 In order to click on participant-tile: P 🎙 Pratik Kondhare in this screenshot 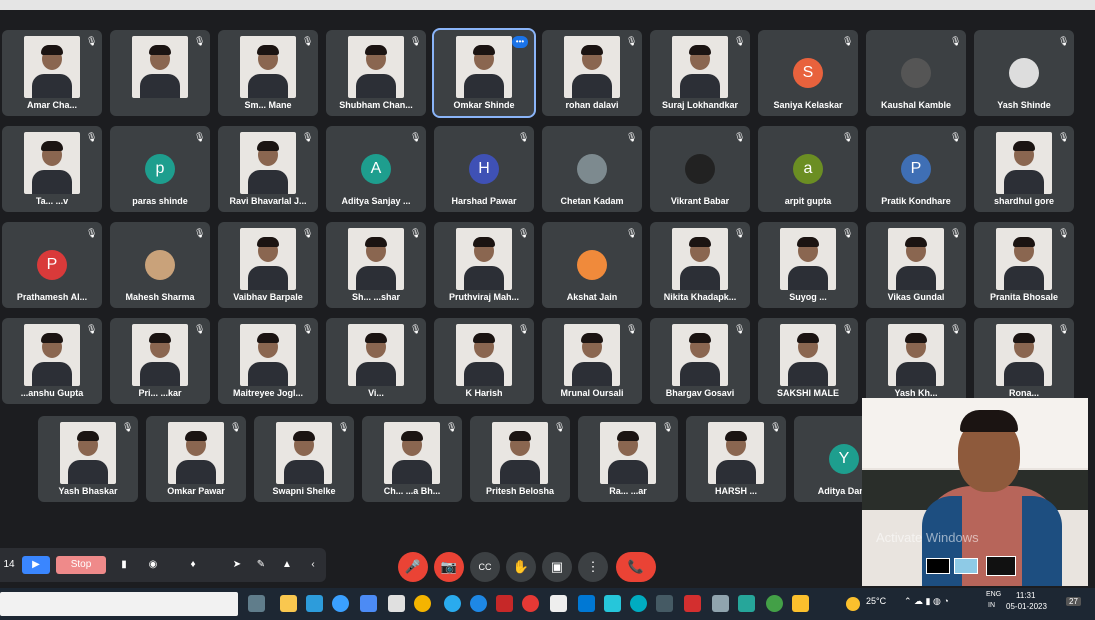, I will do `click(916, 169)`.